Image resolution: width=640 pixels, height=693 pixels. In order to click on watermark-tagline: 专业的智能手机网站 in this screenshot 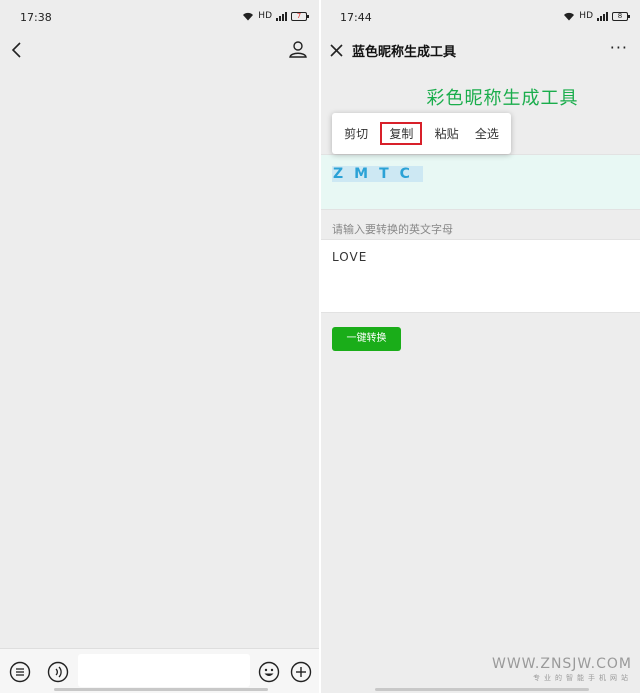, I will do `click(582, 678)`.